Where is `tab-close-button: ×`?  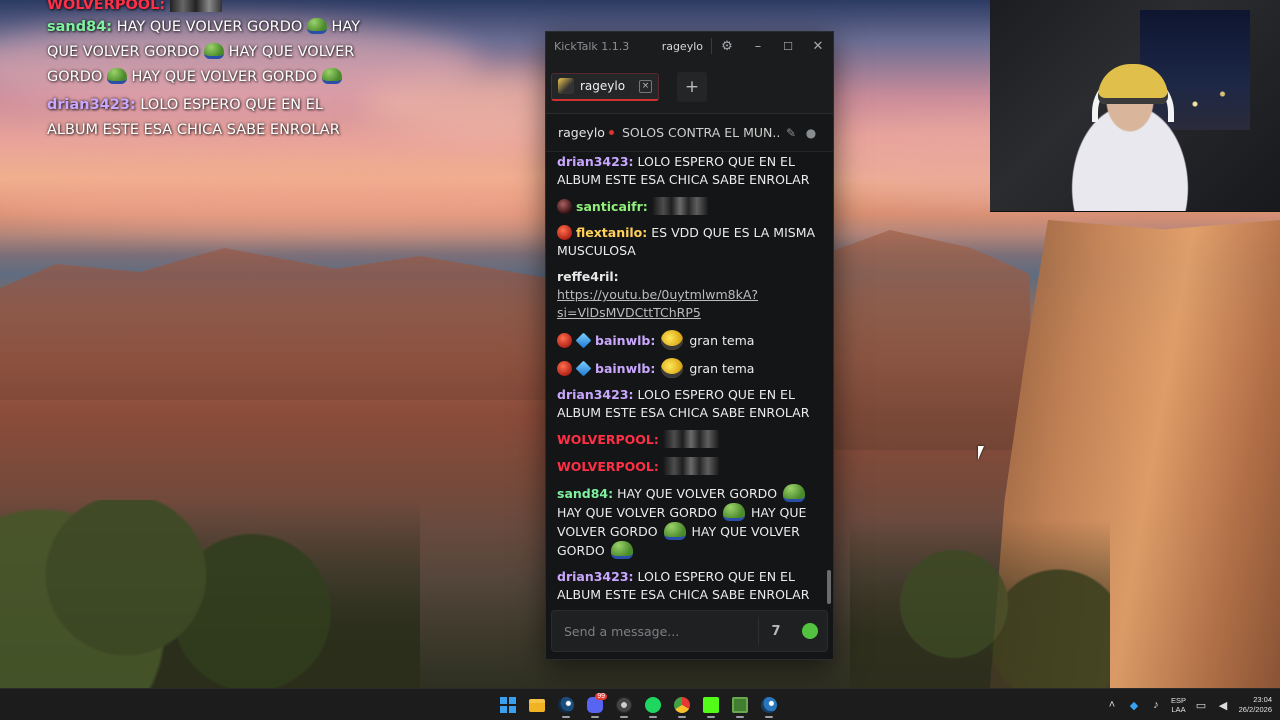 tab-close-button: × is located at coordinates (645, 86).